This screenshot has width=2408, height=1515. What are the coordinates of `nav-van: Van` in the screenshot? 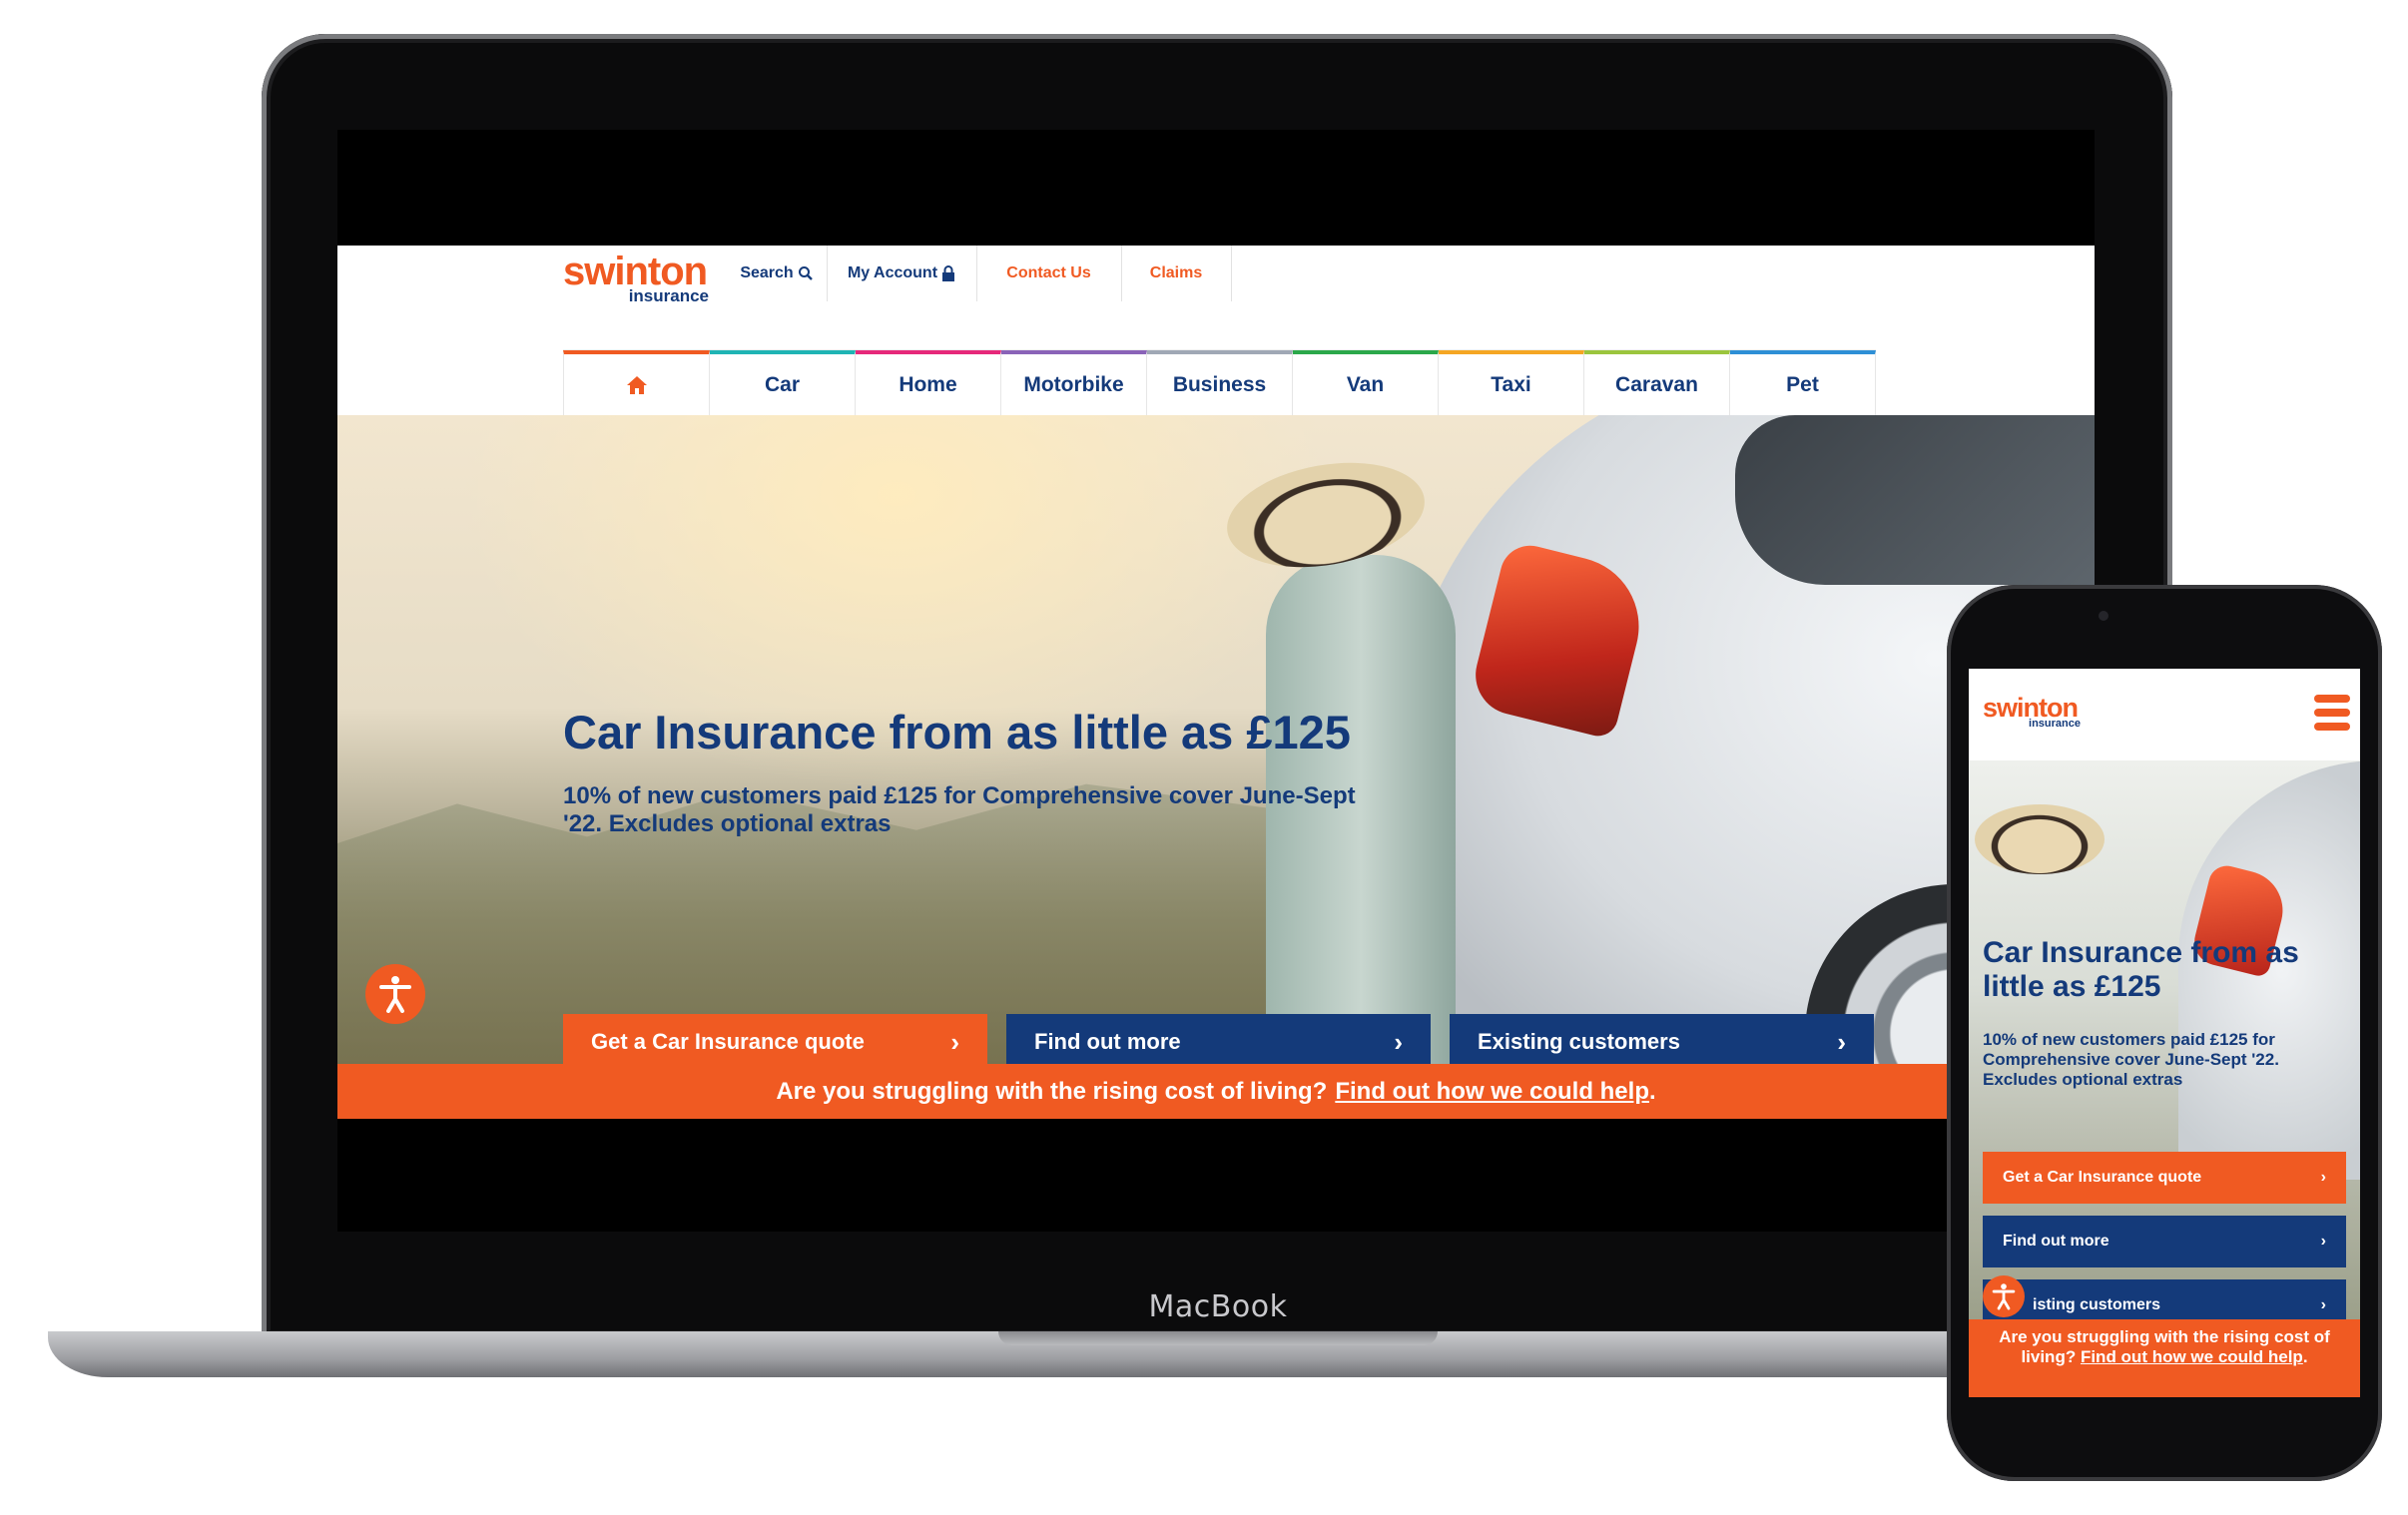 It's located at (1366, 383).